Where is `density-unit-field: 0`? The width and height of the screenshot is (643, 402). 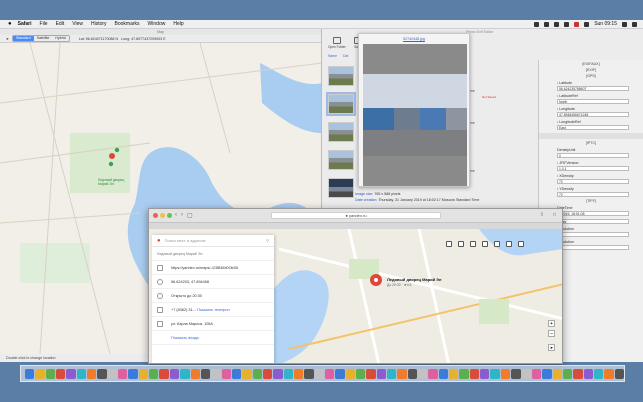 density-unit-field: 0 is located at coordinates (593, 155).